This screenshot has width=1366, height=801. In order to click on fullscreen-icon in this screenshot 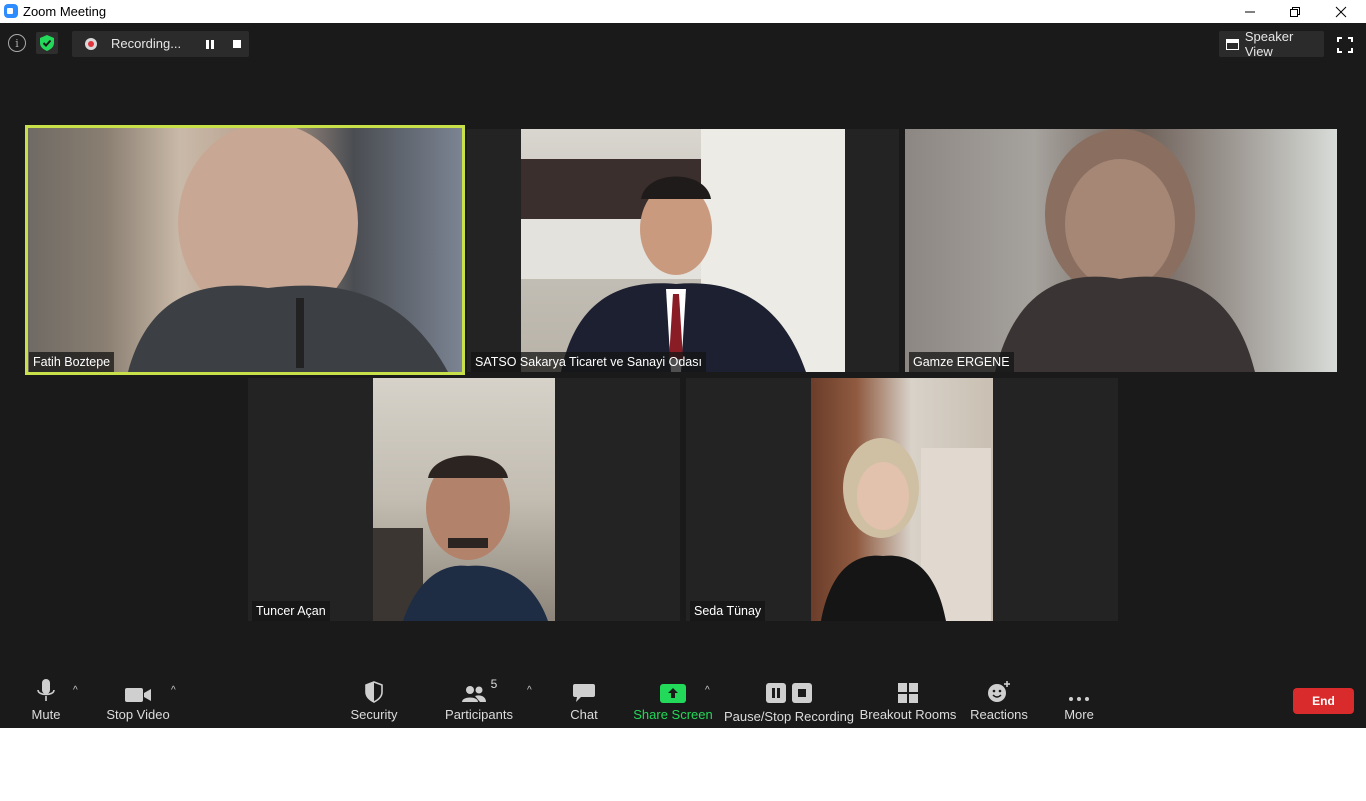, I will do `click(1345, 45)`.